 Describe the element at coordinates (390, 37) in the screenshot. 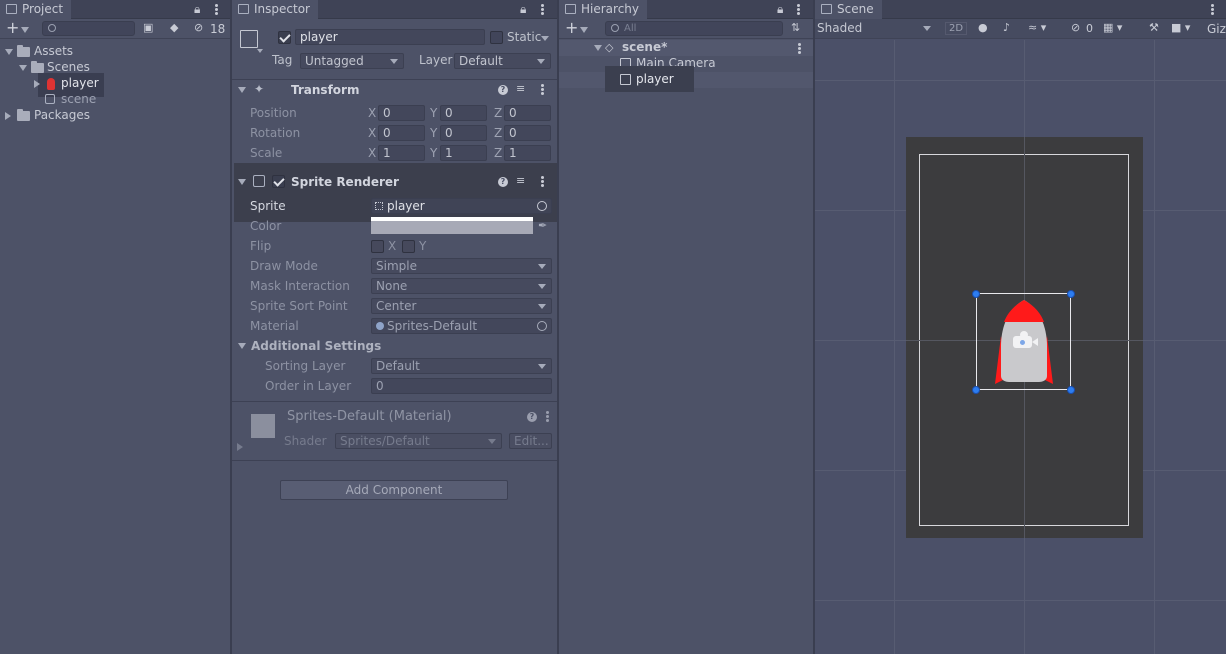

I see `object-name-input: player` at that location.